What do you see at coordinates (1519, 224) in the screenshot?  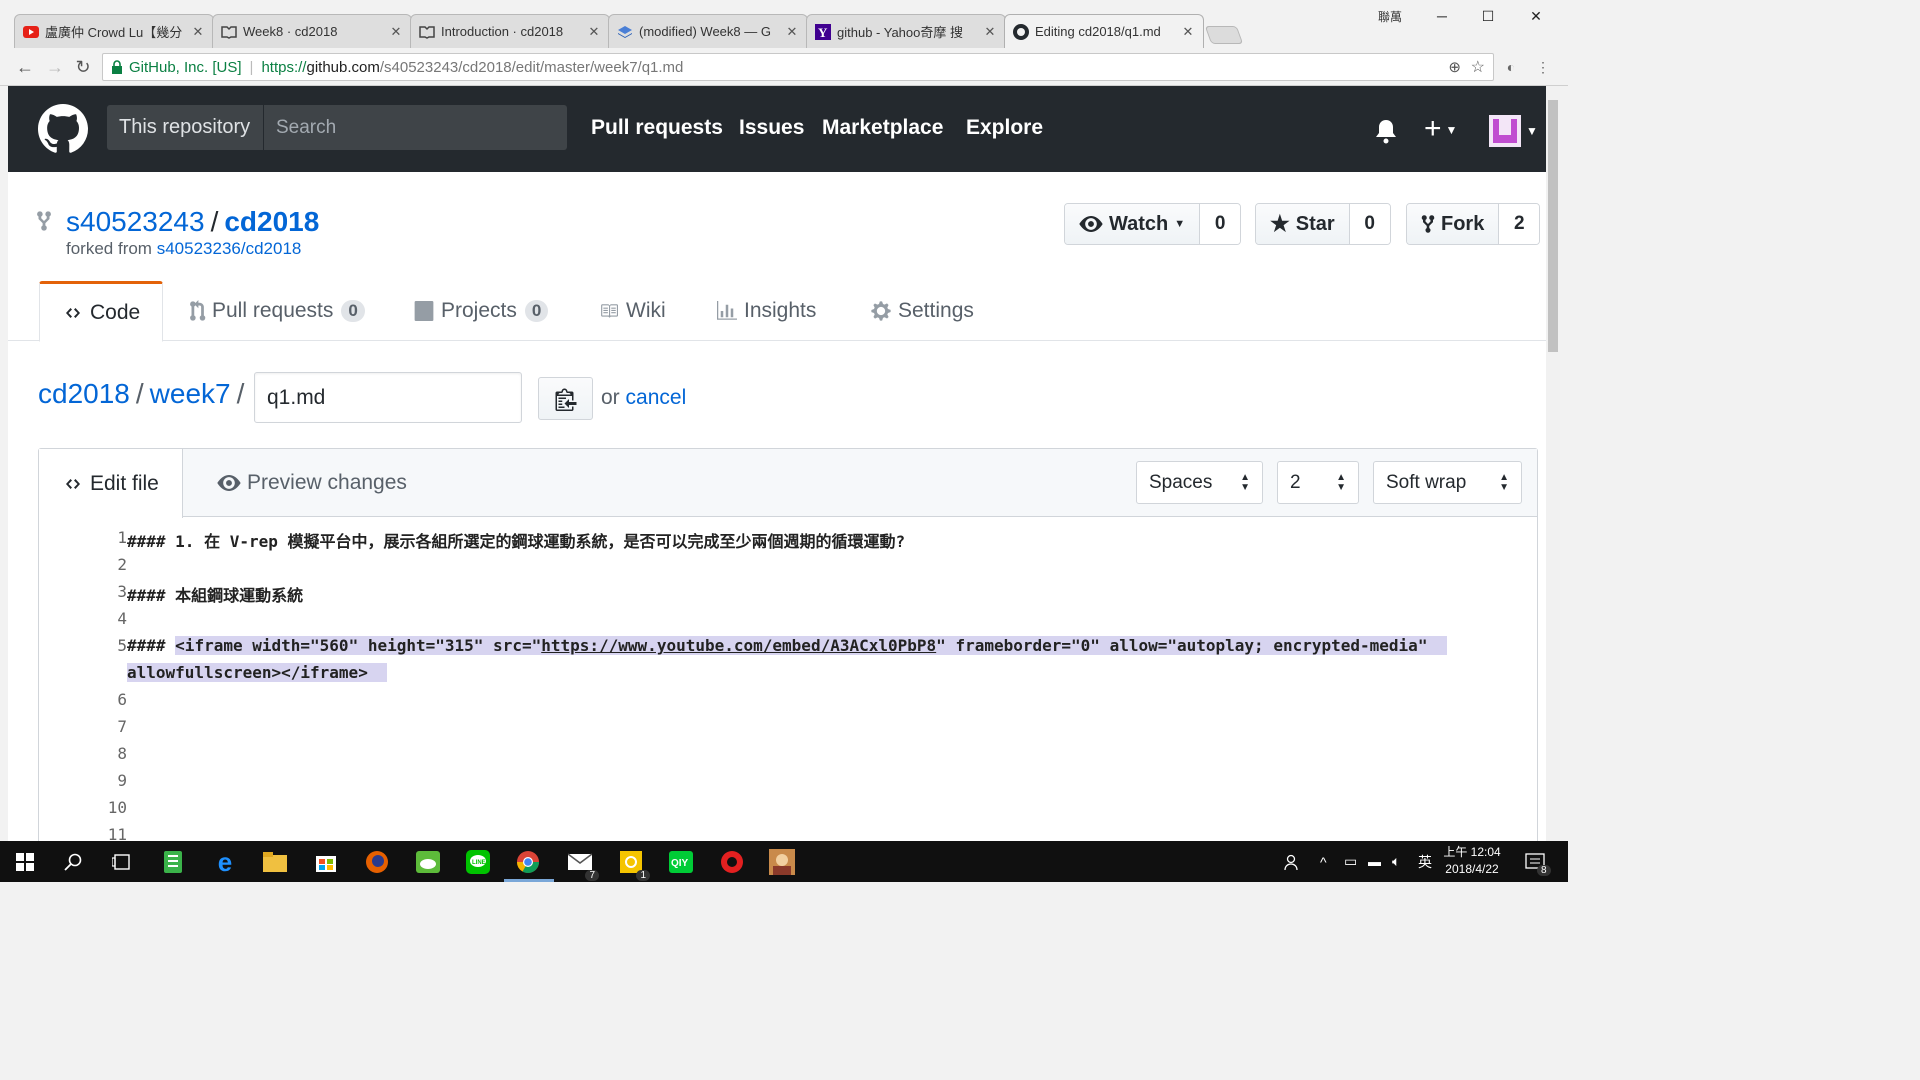 I see `fork-count: 2` at bounding box center [1519, 224].